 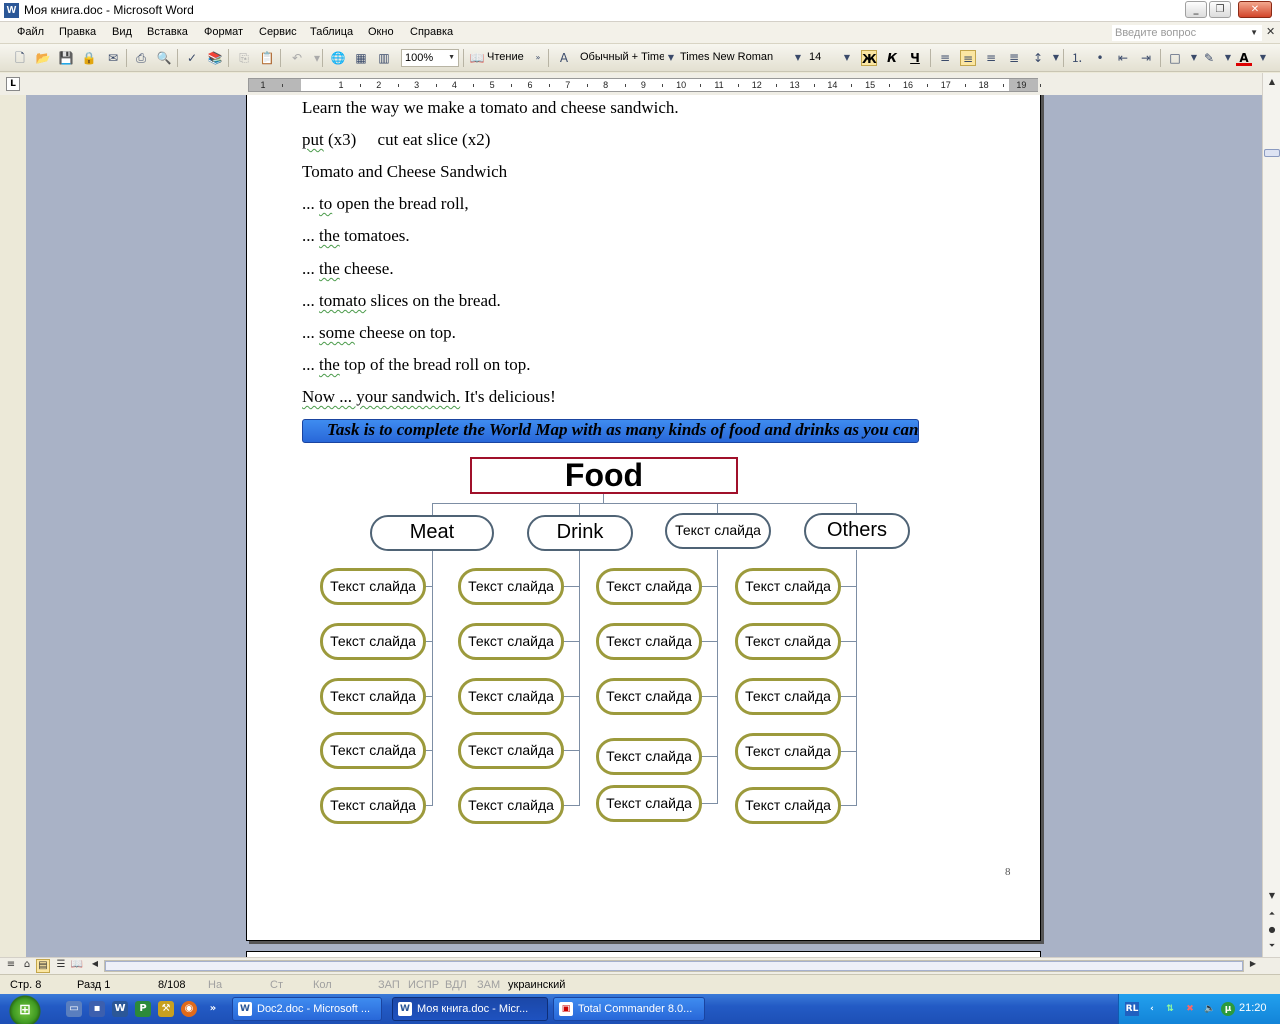 What do you see at coordinates (361, 58) in the screenshot?
I see `insert-table-icon: ▦` at bounding box center [361, 58].